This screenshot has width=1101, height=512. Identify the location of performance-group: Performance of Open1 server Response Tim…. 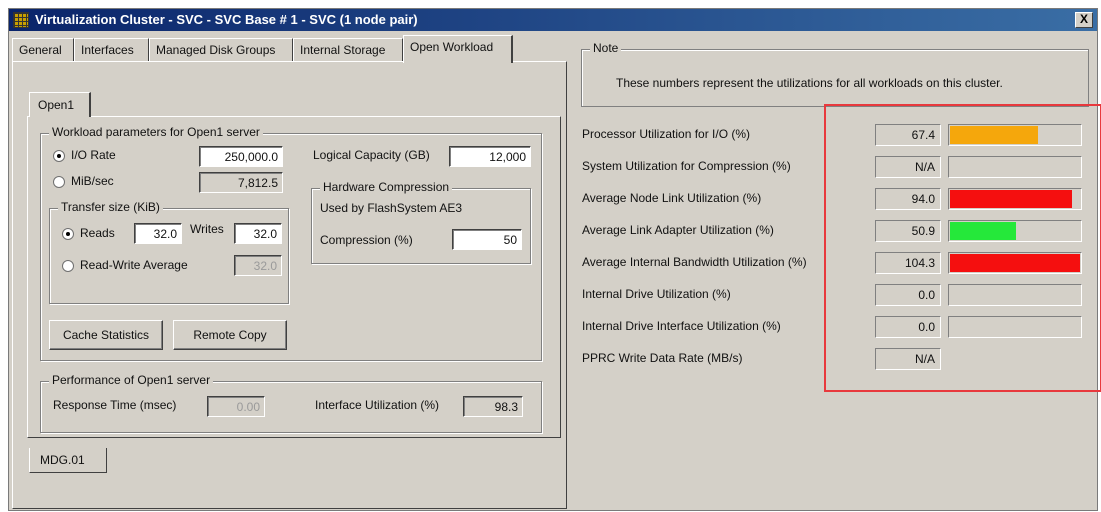
(291, 403).